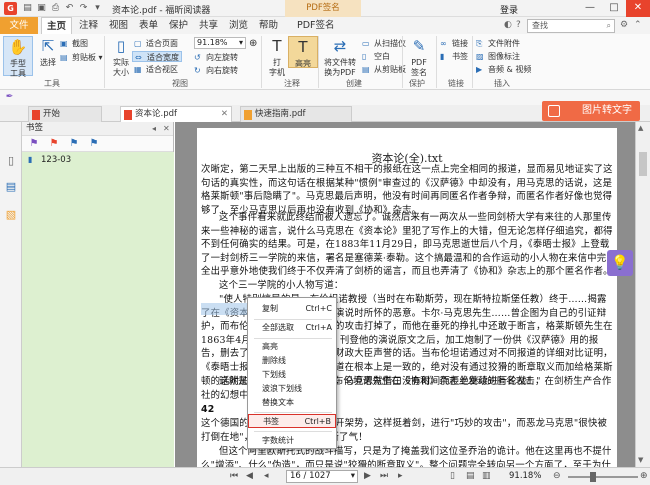 The image size is (650, 485). What do you see at coordinates (292, 361) in the screenshot?
I see `menu-item-strikethrough: 删除线` at bounding box center [292, 361].